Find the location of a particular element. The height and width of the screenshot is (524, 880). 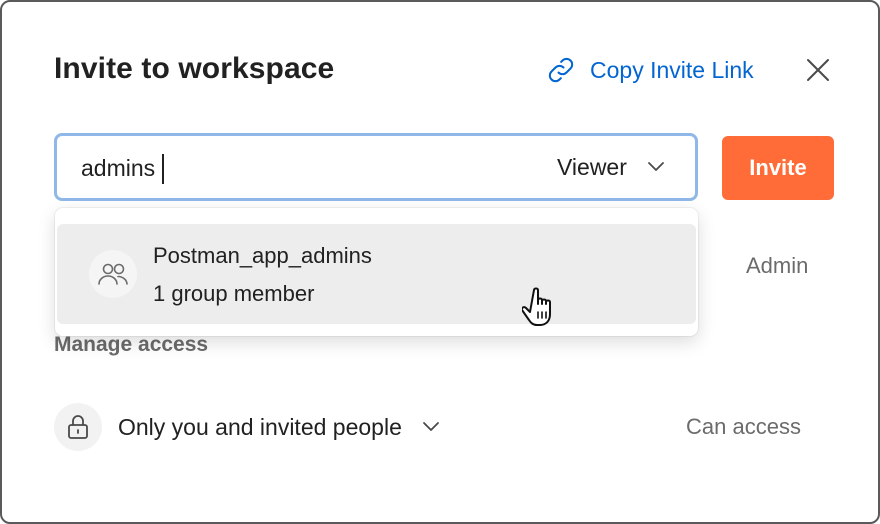

close-icon is located at coordinates (818, 70).